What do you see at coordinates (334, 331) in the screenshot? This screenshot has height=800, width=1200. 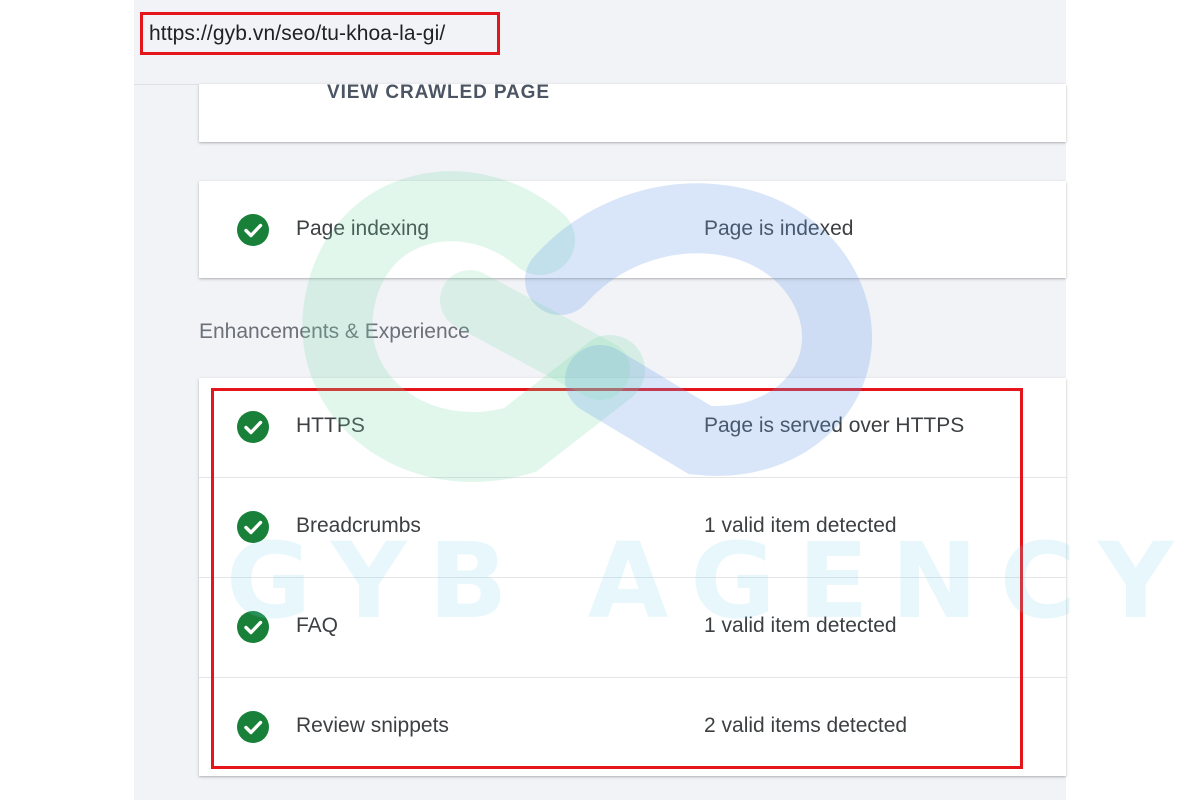 I see `enhancements-section-title: Enhancements & Experience` at bounding box center [334, 331].